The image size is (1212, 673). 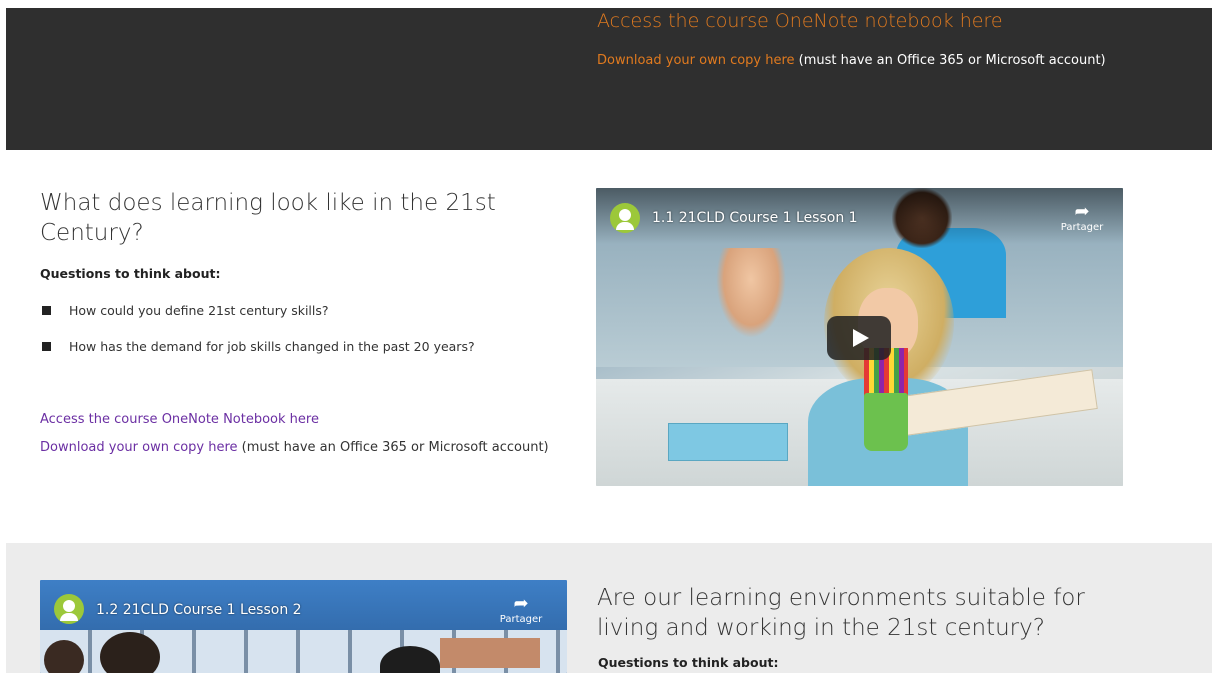 What do you see at coordinates (800, 21) in the screenshot?
I see `banner-notebook-link: Access the course OneNote notebook here` at bounding box center [800, 21].